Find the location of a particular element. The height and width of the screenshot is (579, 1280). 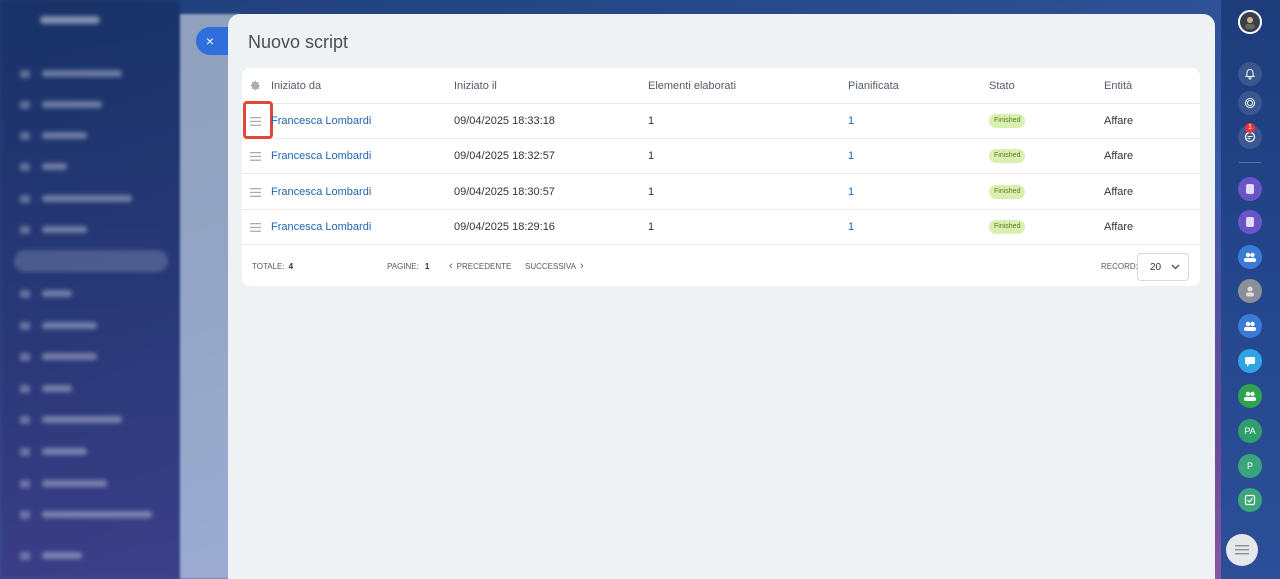

close-icon: × is located at coordinates (210, 41).